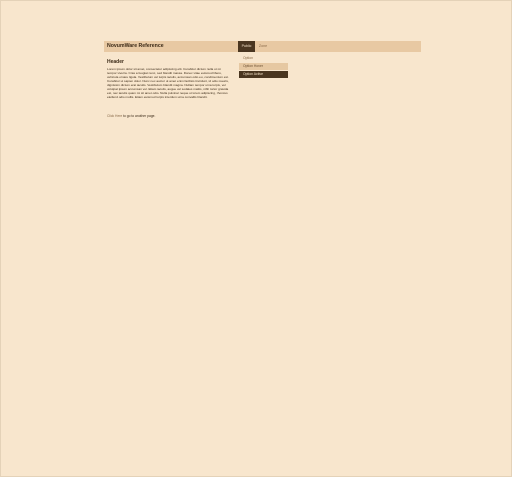 The image size is (512, 477). I want to click on link-suffix: to go to another page., so click(139, 116).